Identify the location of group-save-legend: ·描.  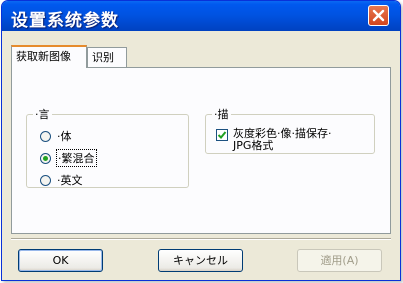
(221, 114).